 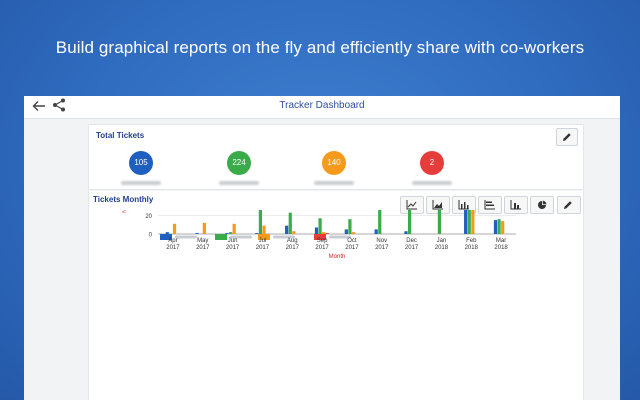 I want to click on stacked-bar-icon, so click(x=515, y=205).